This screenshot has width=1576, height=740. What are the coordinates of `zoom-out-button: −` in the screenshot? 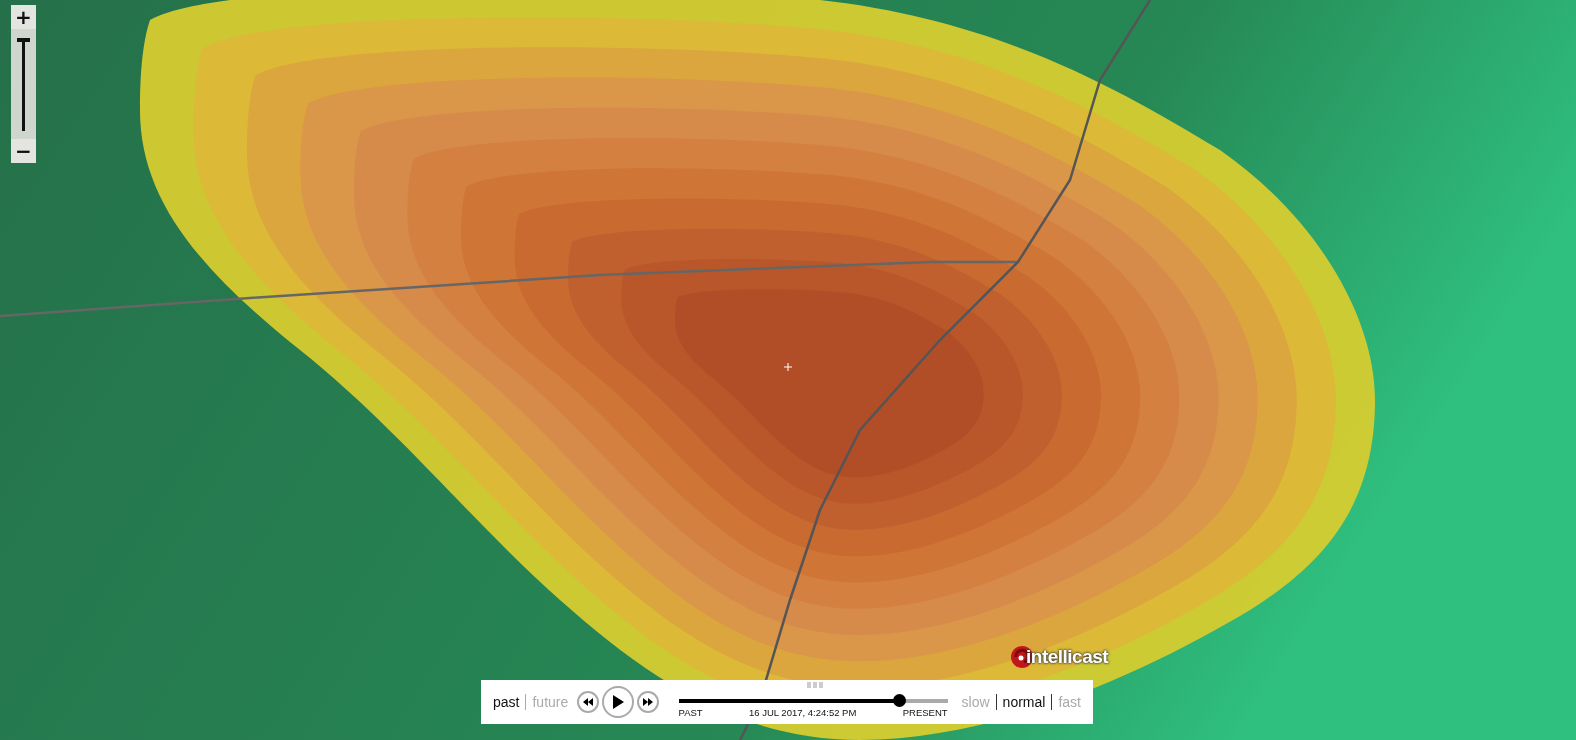 It's located at (23, 151).